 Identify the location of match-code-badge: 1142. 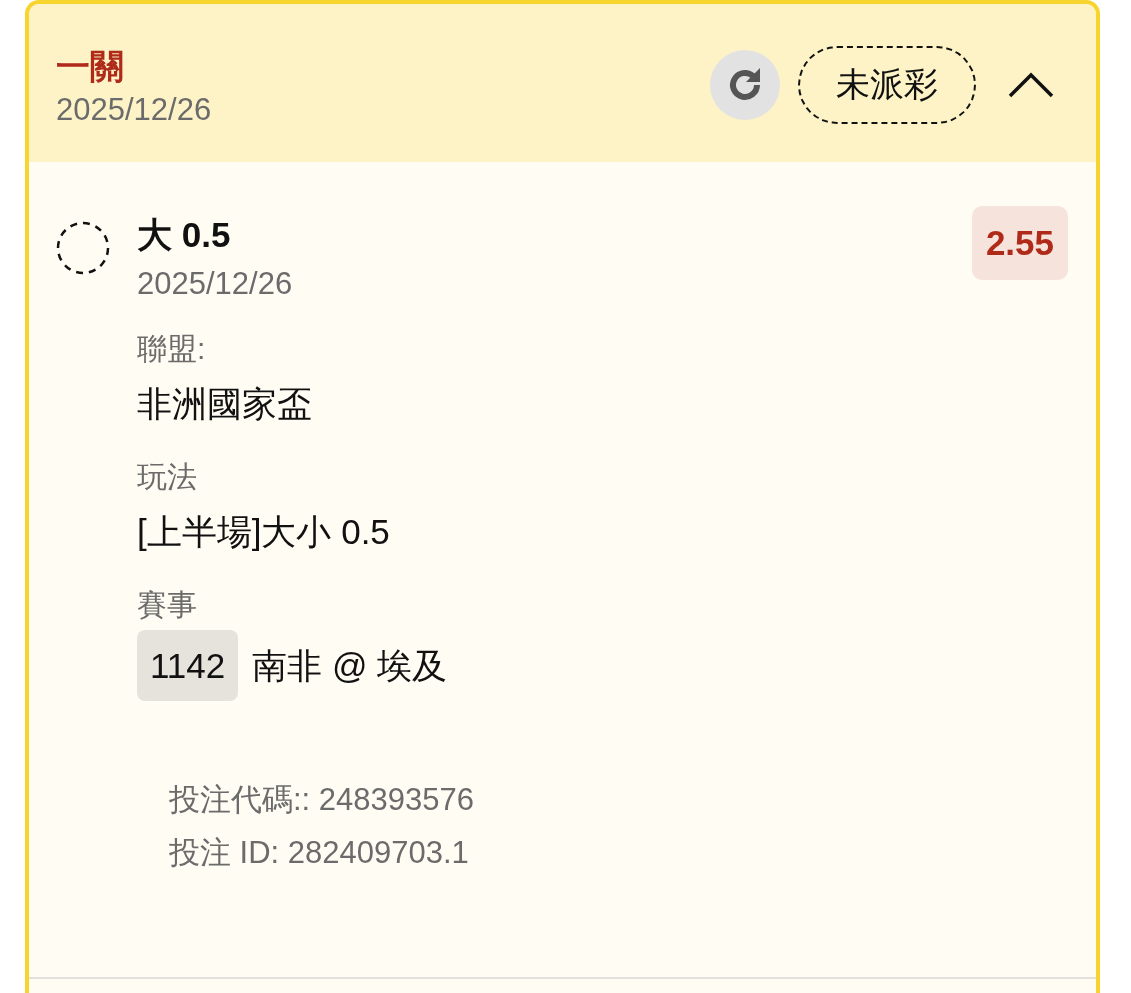
(188, 665).